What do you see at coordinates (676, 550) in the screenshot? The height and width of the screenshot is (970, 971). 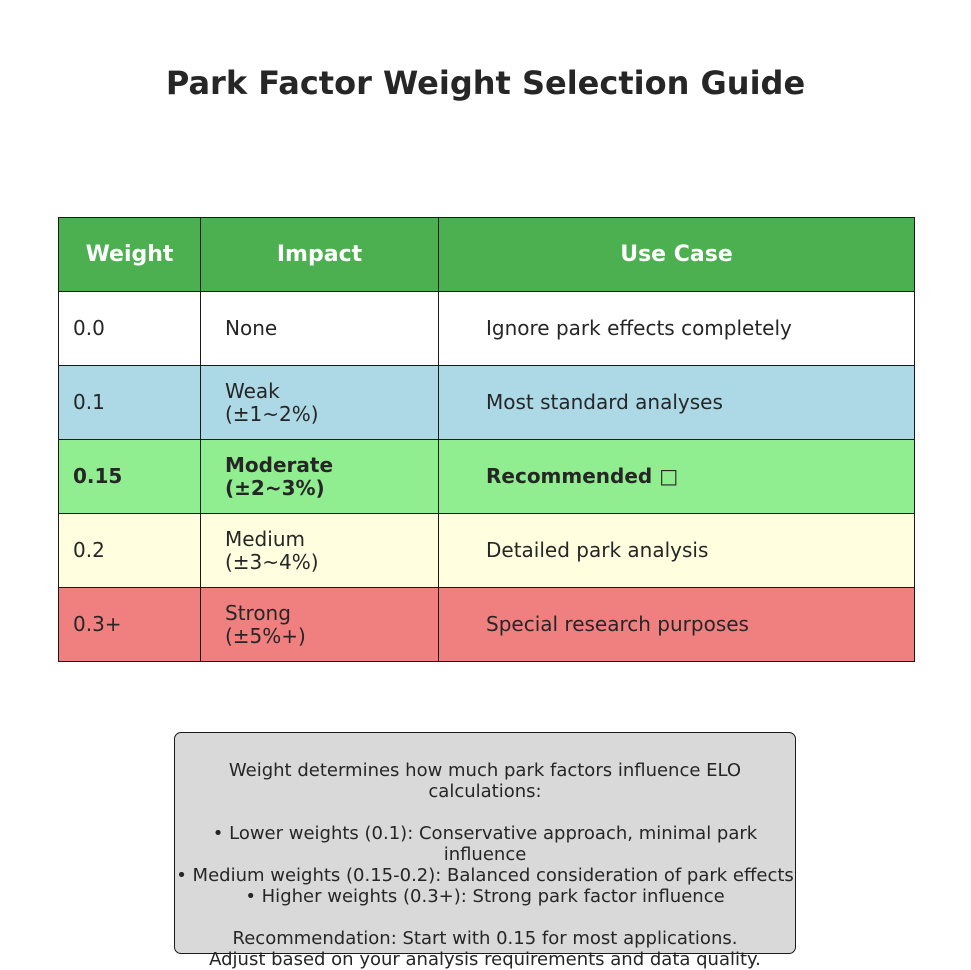 I see `use-case-cell: Detailed park analysis` at bounding box center [676, 550].